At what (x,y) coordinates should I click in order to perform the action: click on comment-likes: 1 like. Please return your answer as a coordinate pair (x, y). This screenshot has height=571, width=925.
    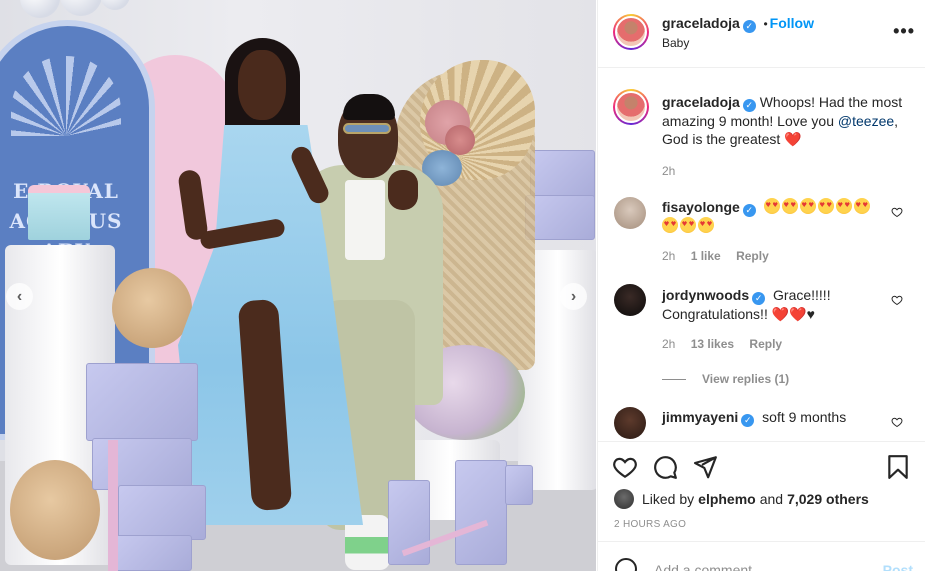
    Looking at the image, I should click on (706, 256).